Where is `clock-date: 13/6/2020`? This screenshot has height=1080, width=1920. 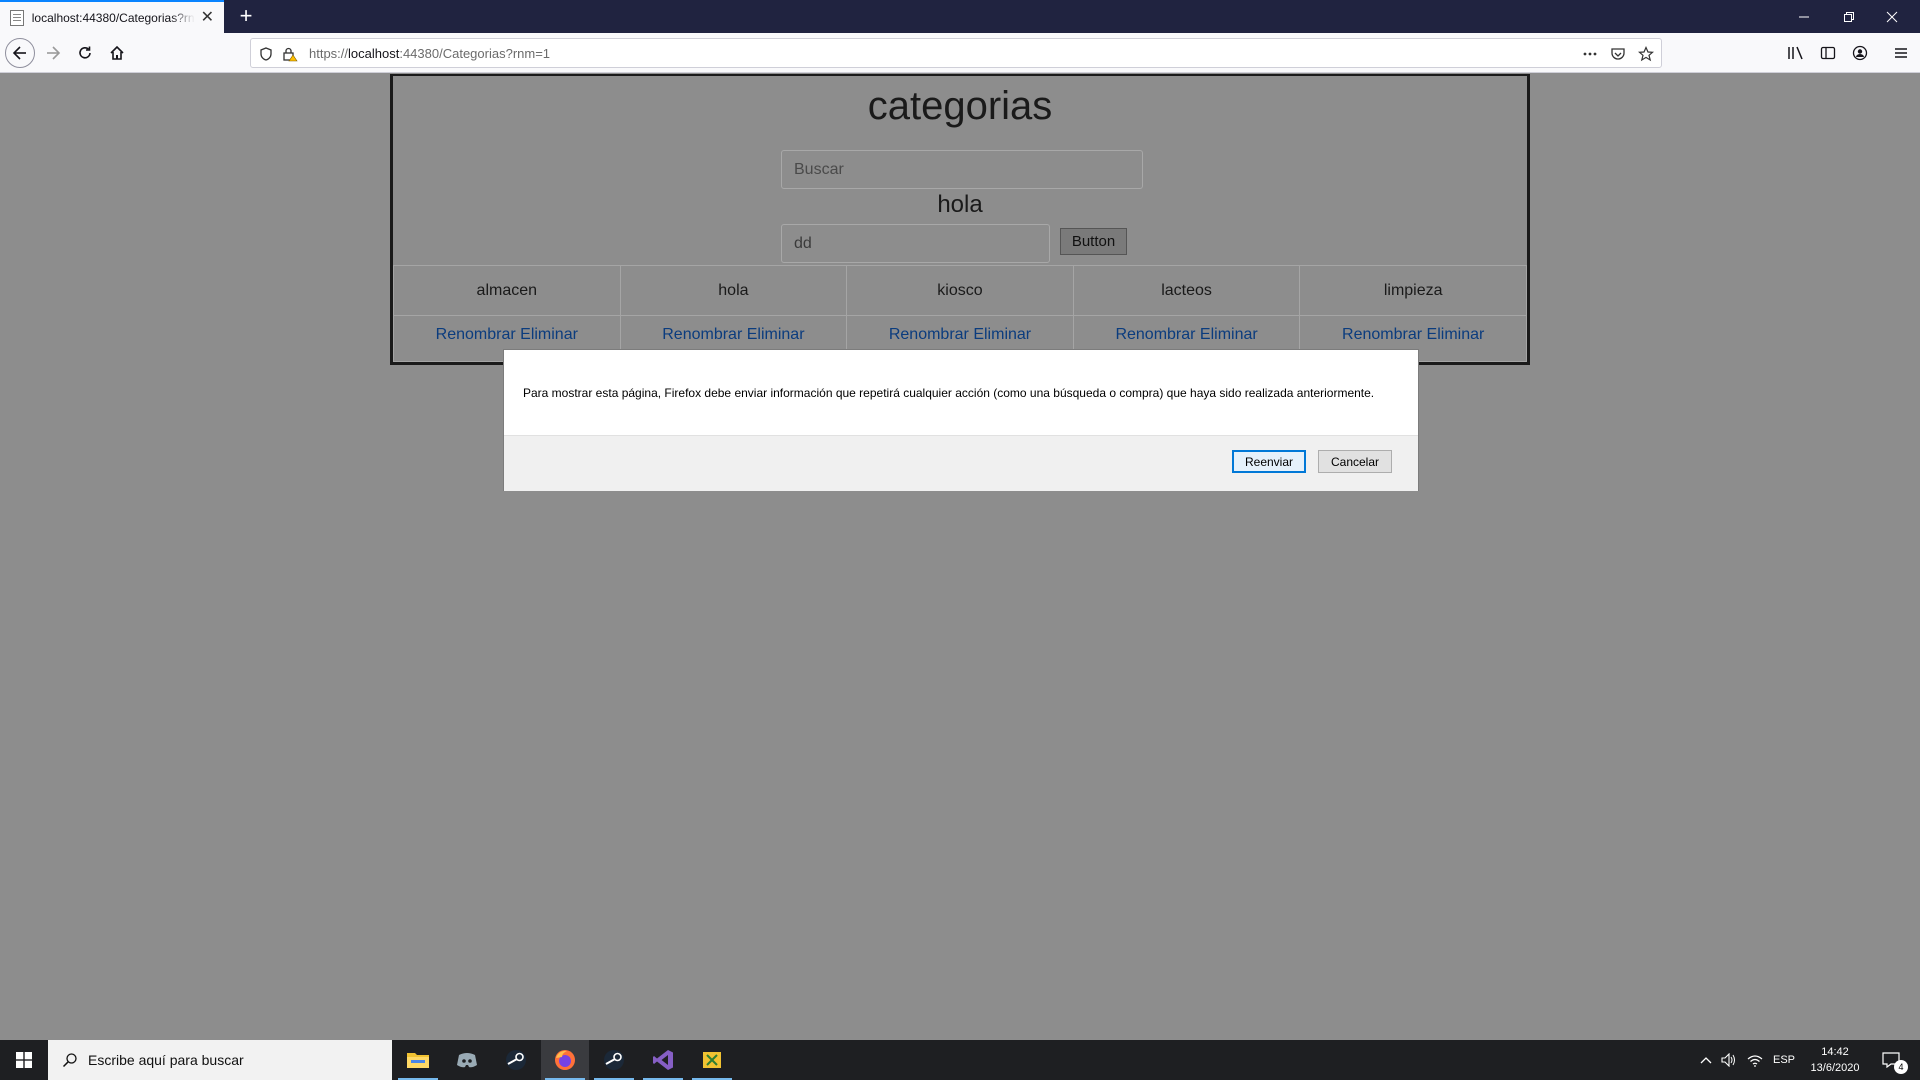 clock-date: 13/6/2020 is located at coordinates (1835, 1068).